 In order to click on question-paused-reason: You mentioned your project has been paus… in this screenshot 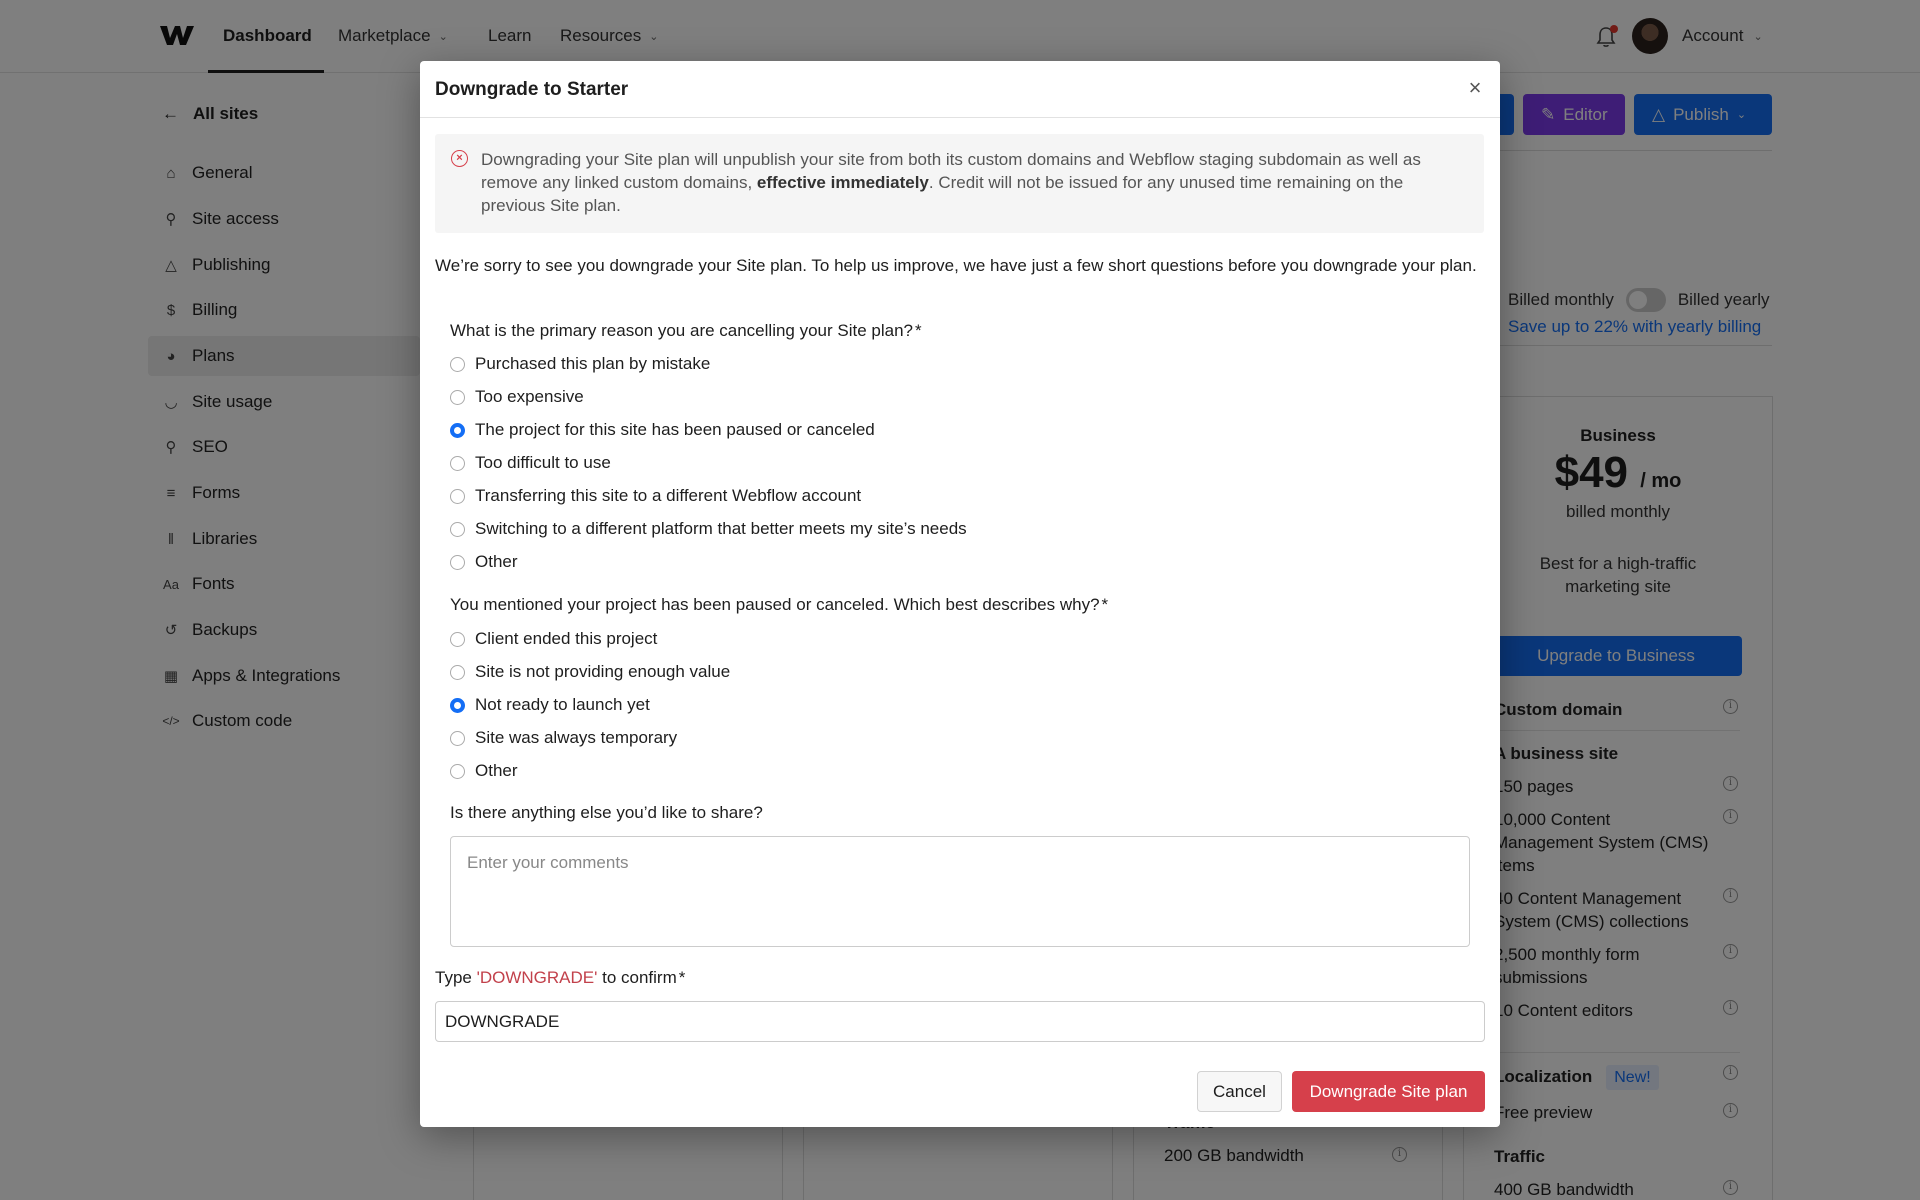, I will do `click(779, 605)`.